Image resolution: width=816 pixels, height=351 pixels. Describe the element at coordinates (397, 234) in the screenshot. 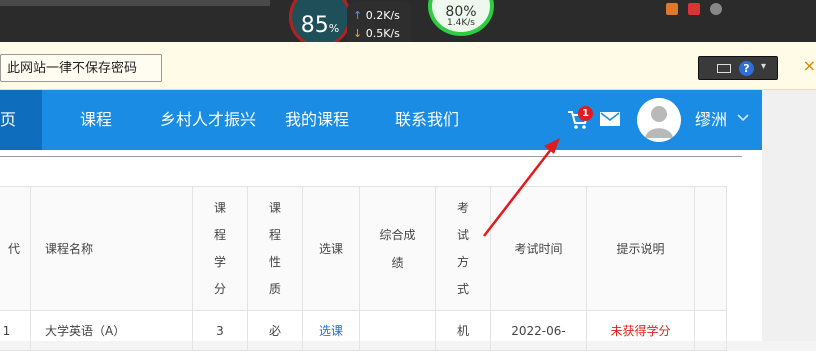

I see `header-line: 综合成` at that location.